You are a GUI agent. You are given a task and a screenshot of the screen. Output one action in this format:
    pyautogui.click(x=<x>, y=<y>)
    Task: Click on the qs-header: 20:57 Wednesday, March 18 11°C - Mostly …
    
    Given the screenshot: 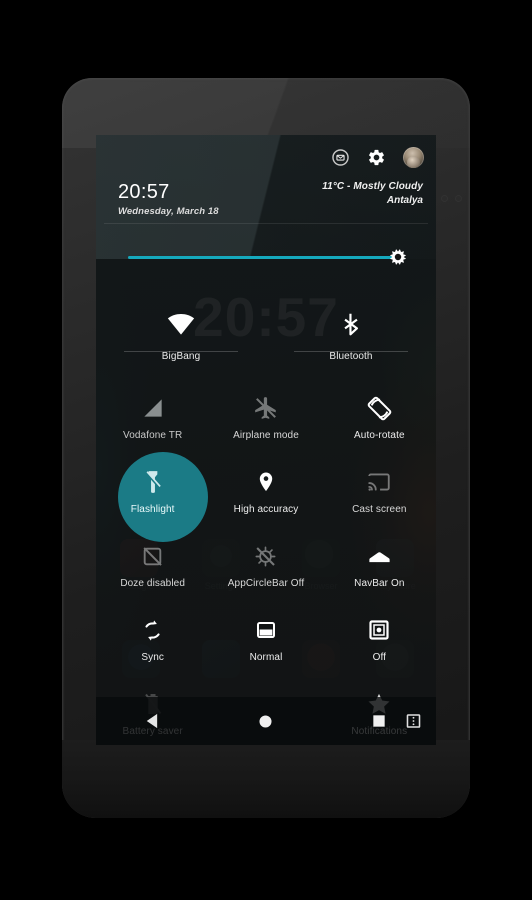 What is the action you would take?
    pyautogui.click(x=266, y=179)
    